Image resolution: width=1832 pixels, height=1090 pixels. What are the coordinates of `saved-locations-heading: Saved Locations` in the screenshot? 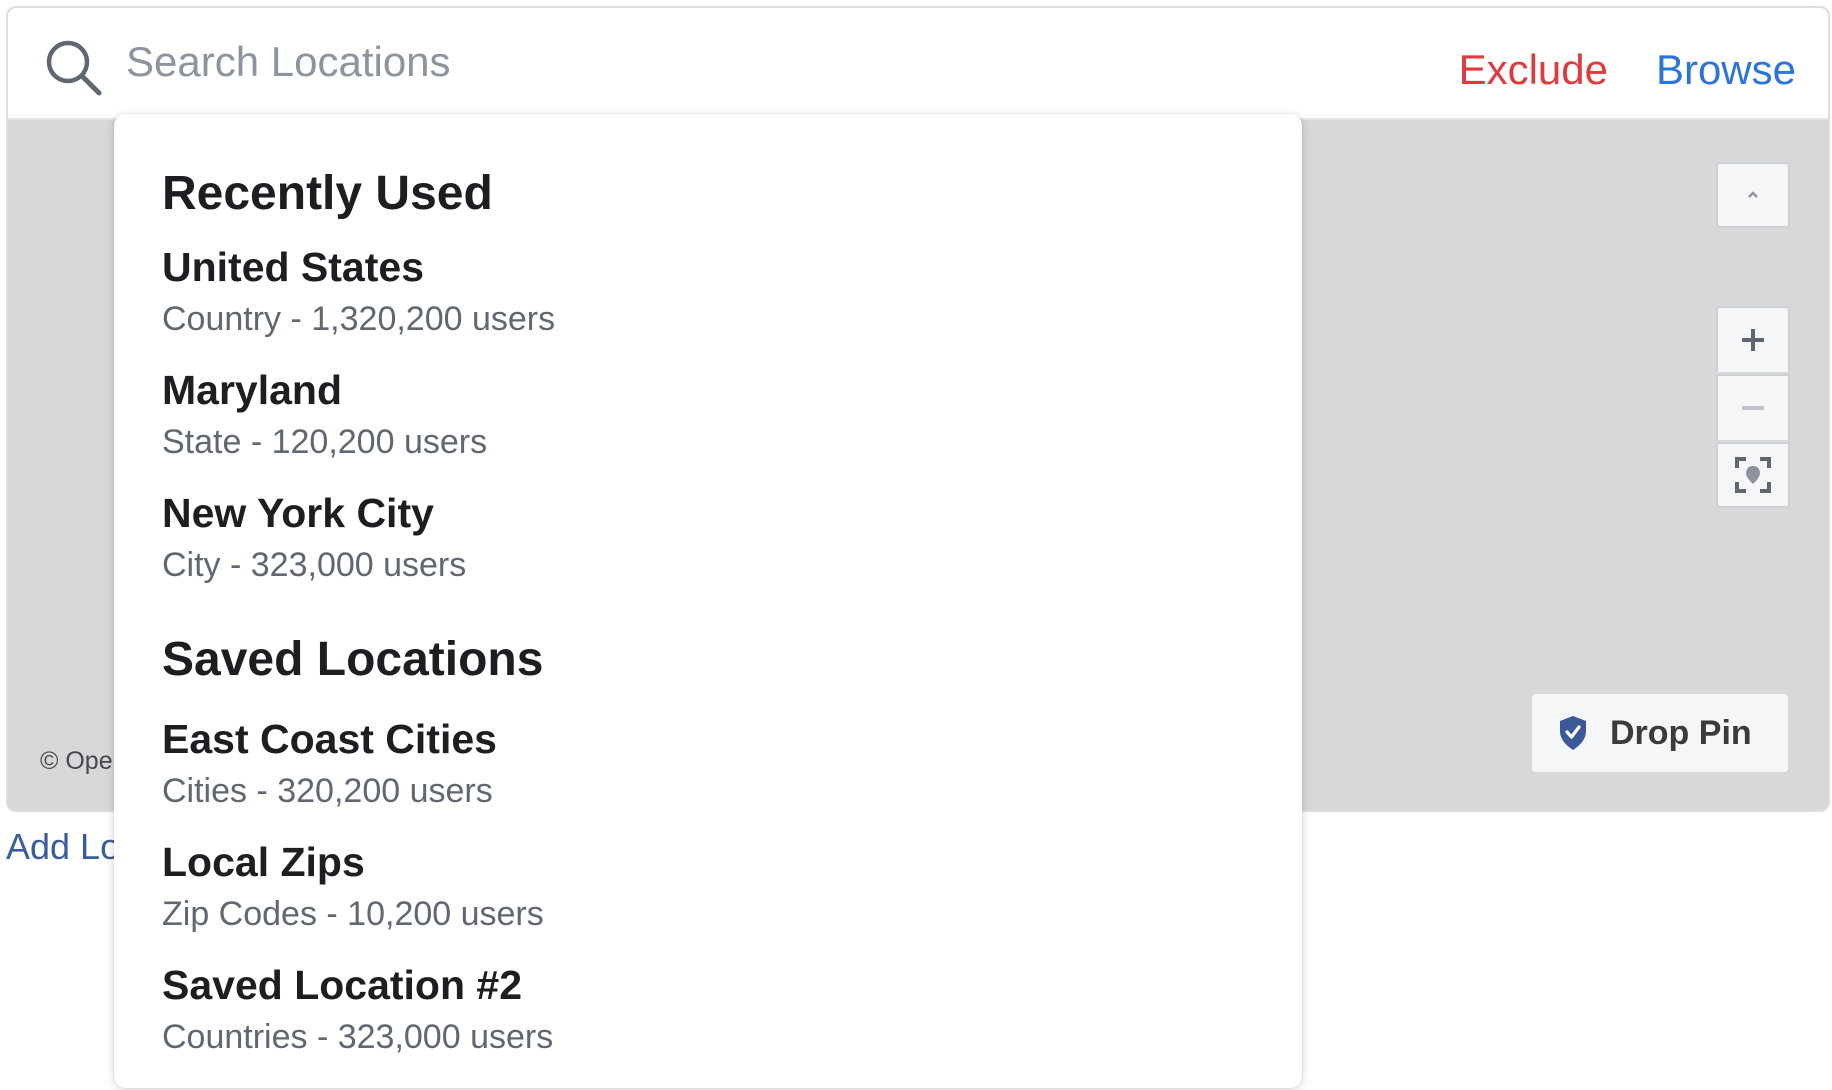 It's located at (353, 659).